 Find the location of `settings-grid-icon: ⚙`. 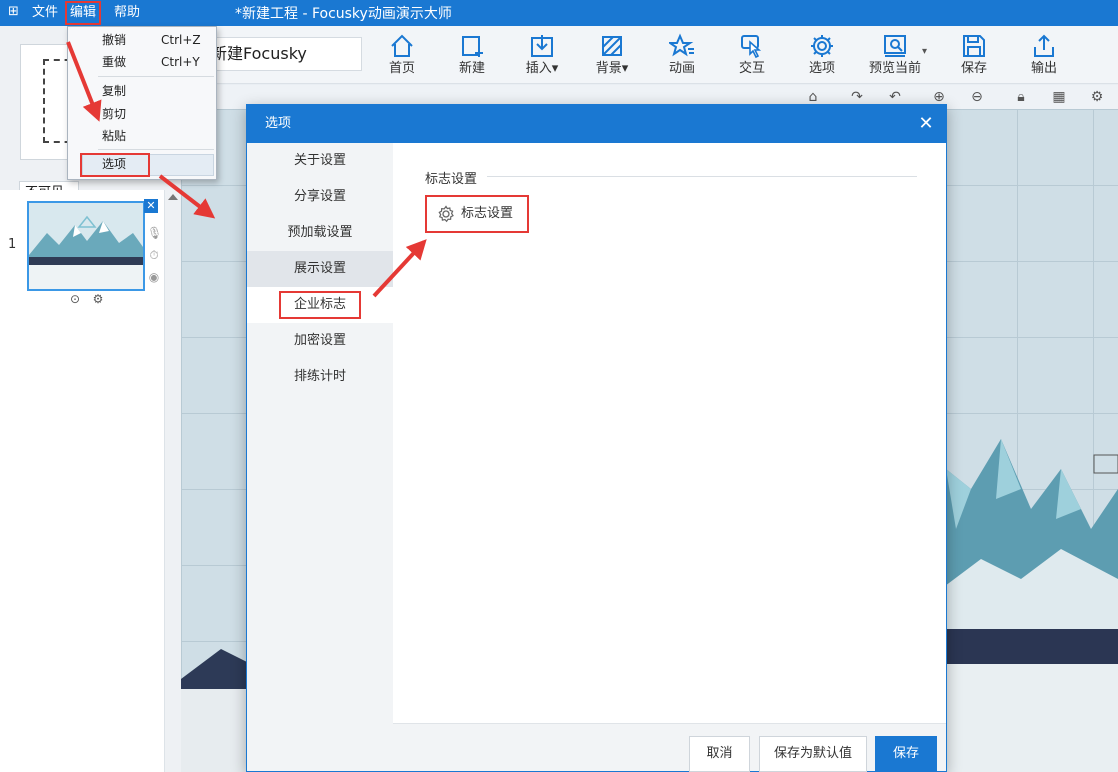

settings-grid-icon: ⚙ is located at coordinates (1097, 97).